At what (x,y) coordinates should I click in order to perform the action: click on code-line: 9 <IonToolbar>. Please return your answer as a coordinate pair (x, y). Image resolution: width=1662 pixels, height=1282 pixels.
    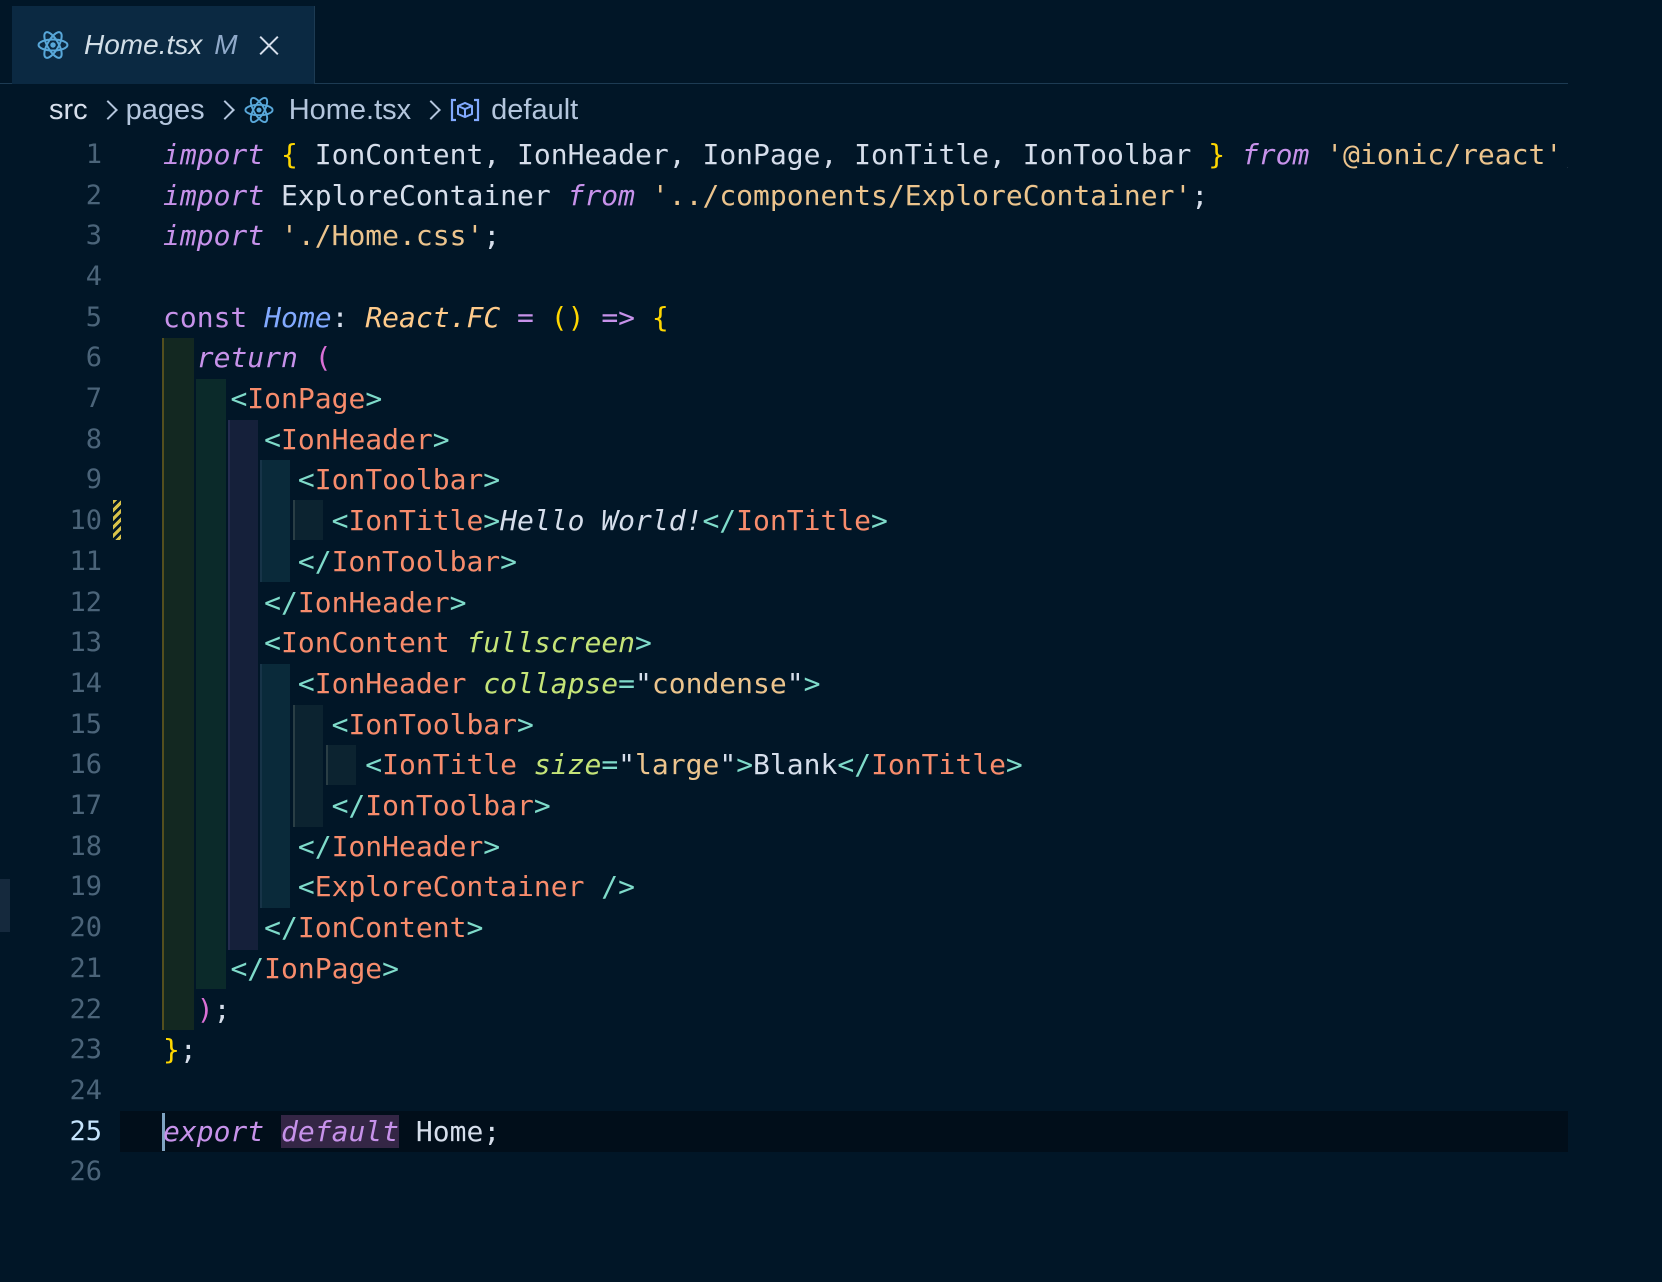
    Looking at the image, I should click on (784, 480).